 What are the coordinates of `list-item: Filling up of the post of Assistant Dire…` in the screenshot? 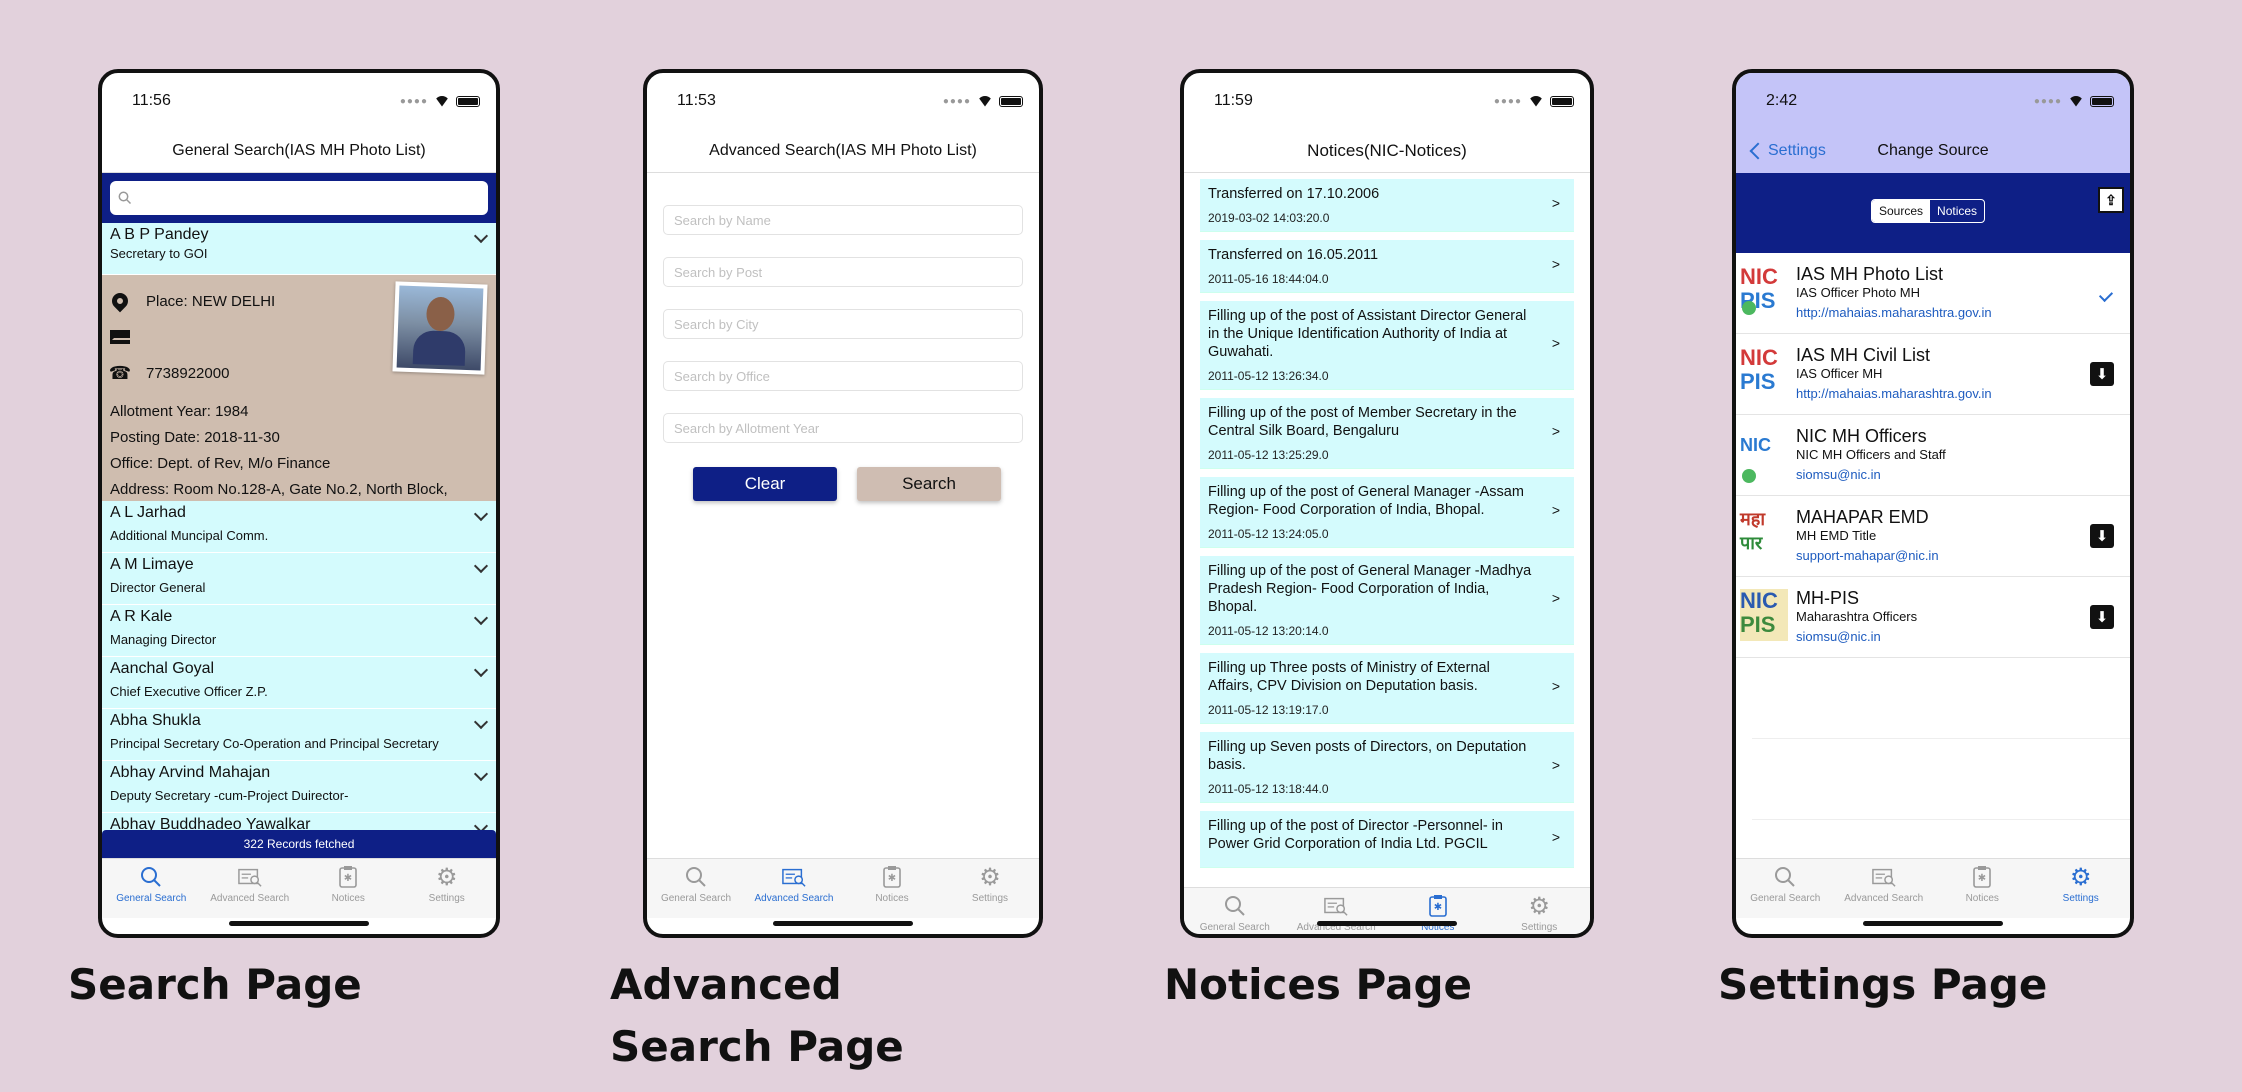 It's located at (1387, 345).